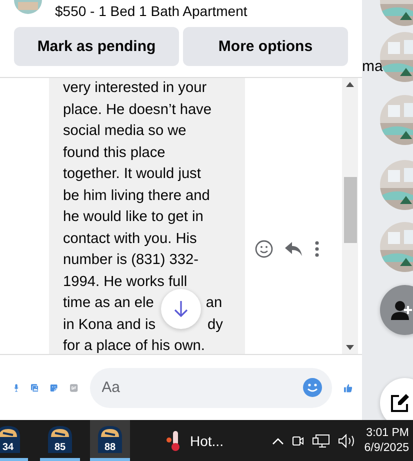 The width and height of the screenshot is (413, 461). What do you see at coordinates (10, 439) in the screenshot?
I see `app-icon: 34` at bounding box center [10, 439].